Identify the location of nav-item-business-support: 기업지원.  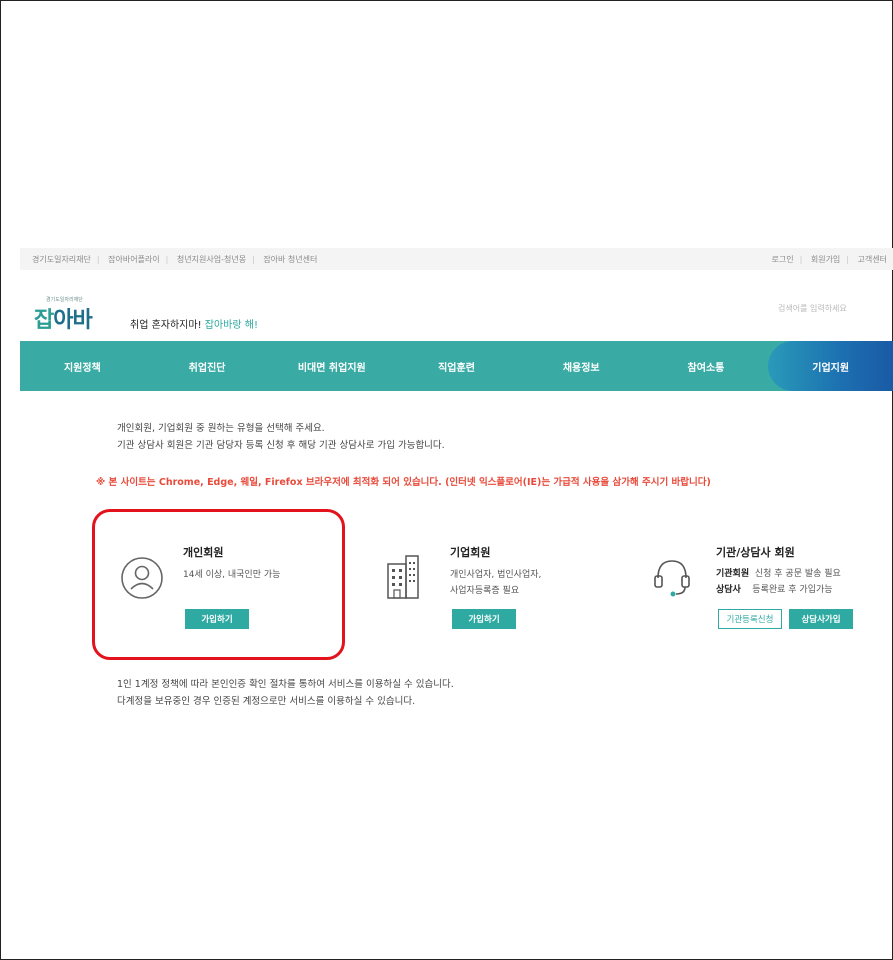
(830, 366).